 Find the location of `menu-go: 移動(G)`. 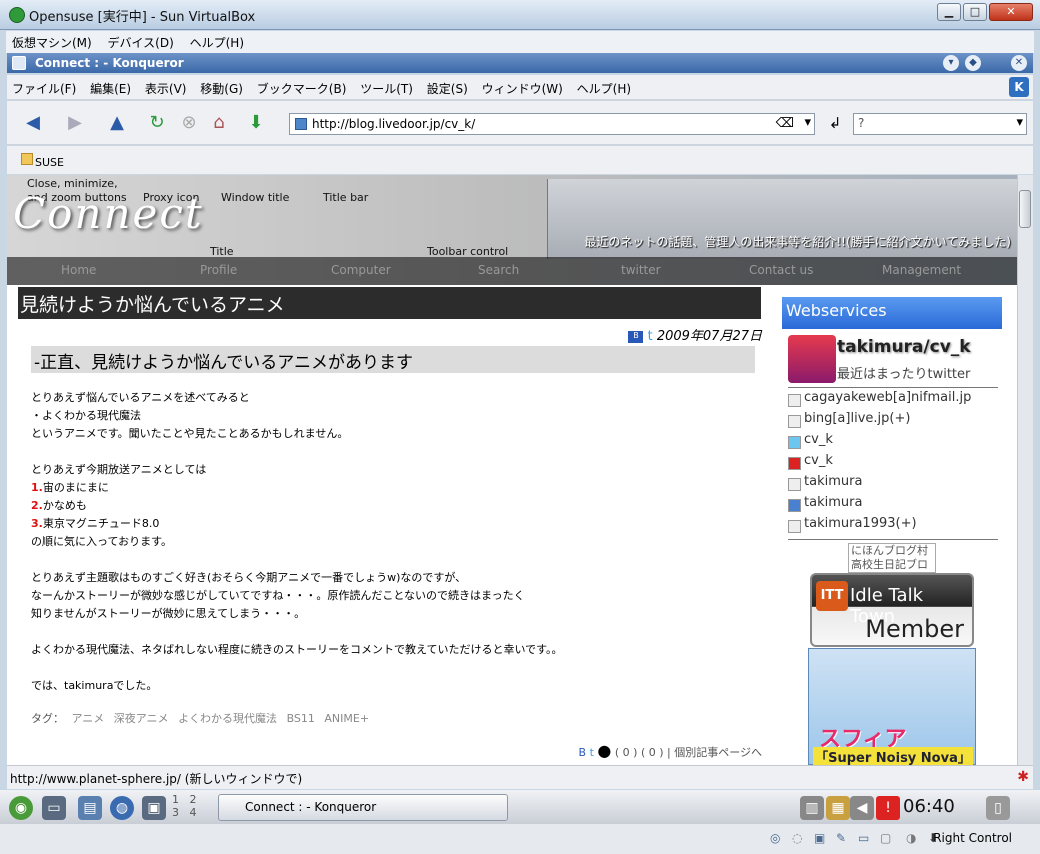

menu-go: 移動(G) is located at coordinates (221, 88).